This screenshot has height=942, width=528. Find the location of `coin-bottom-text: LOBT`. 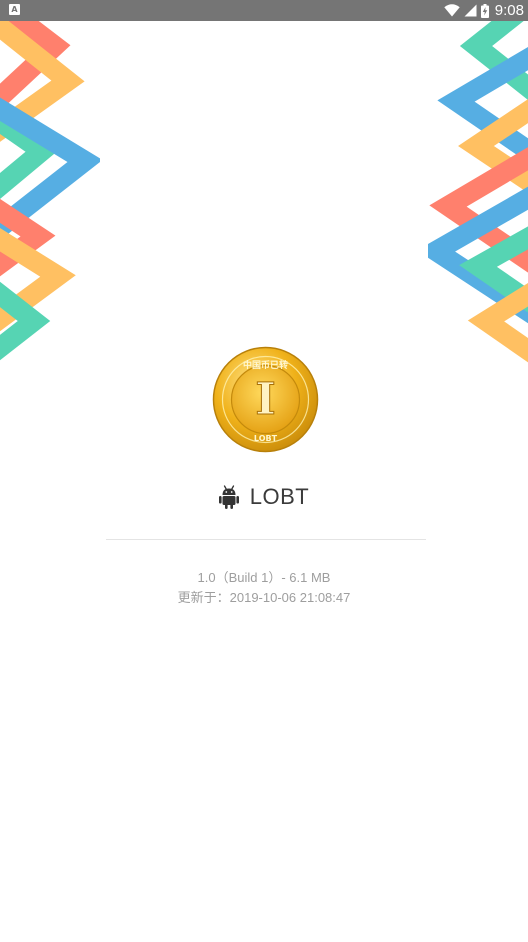

coin-bottom-text: LOBT is located at coordinates (266, 438).